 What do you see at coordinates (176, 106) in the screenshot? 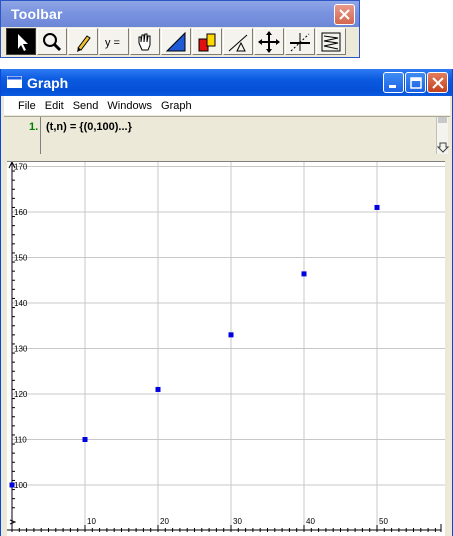
I see `menu-graph: Graph` at bounding box center [176, 106].